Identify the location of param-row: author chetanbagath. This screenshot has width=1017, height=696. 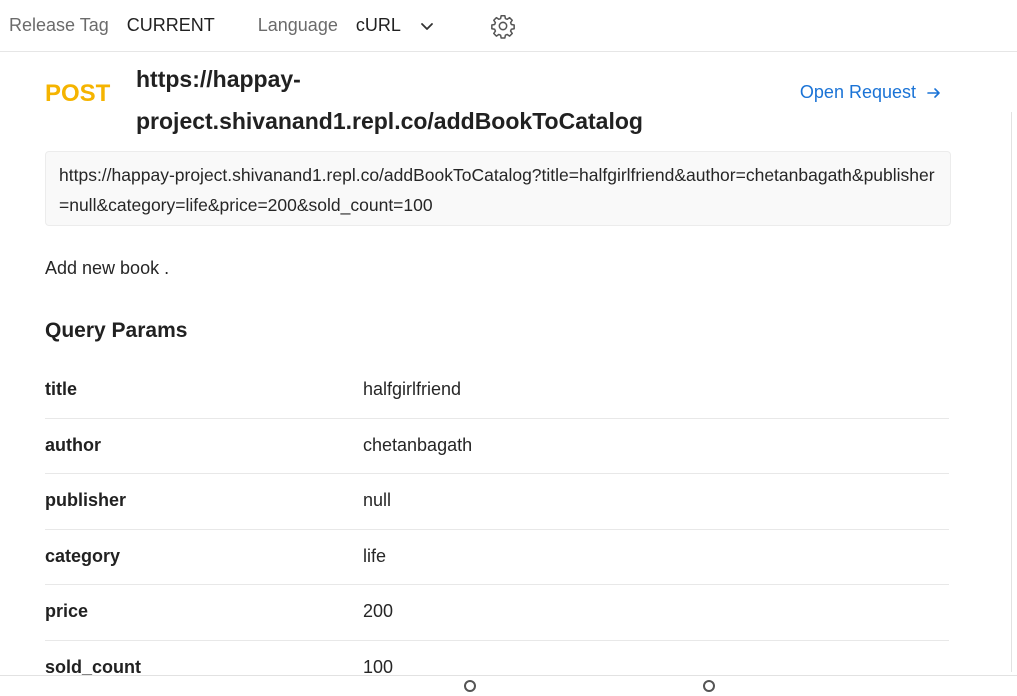
(497, 447).